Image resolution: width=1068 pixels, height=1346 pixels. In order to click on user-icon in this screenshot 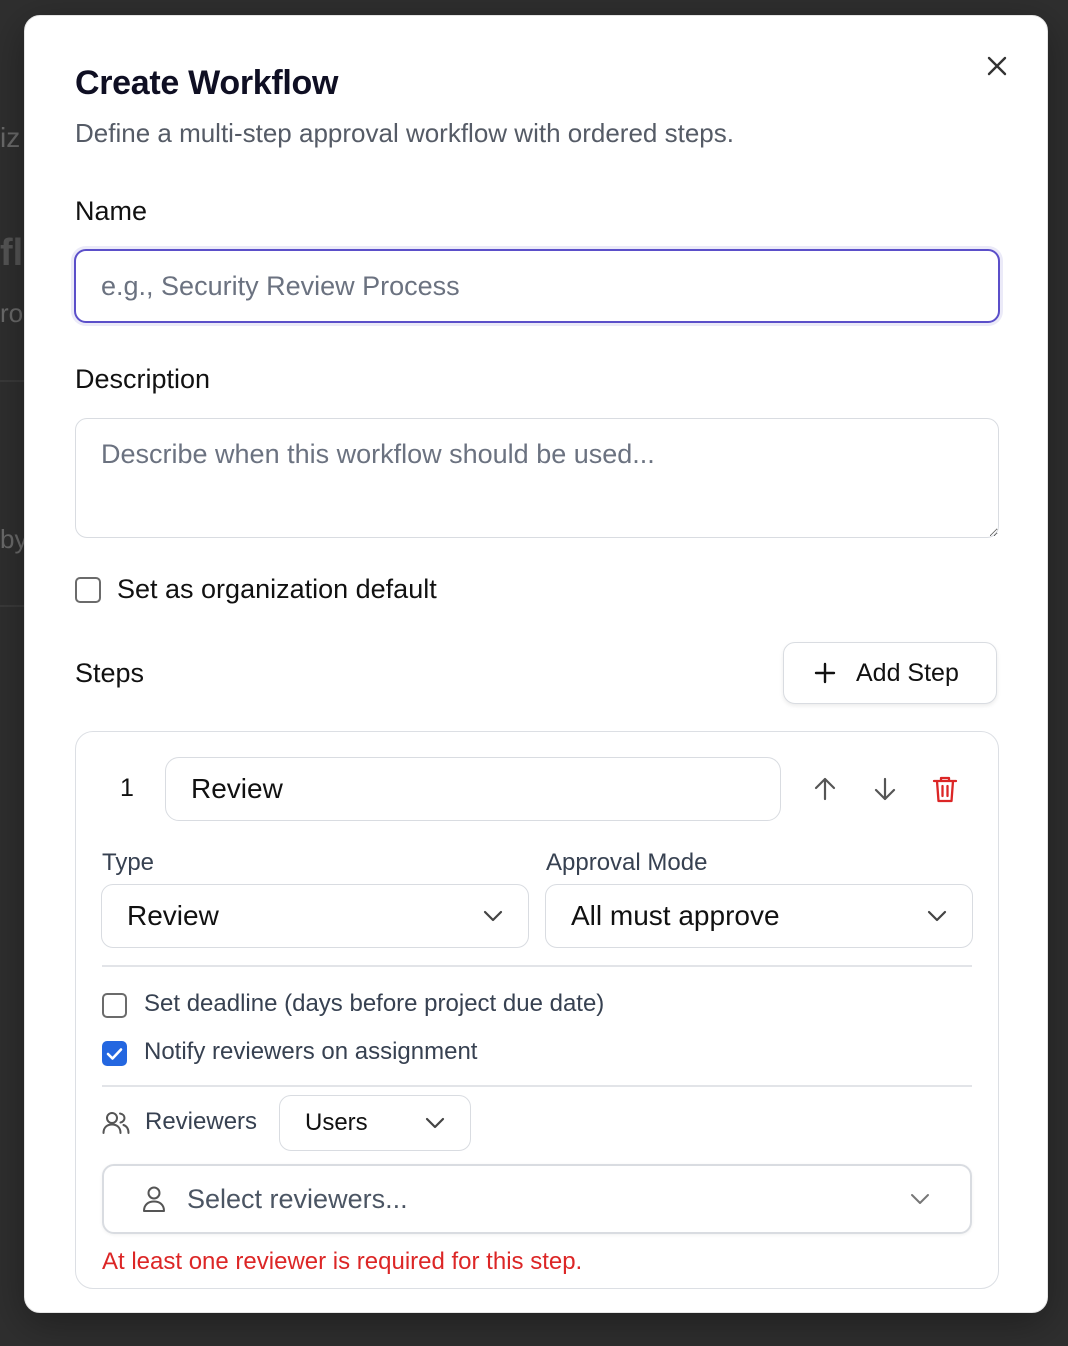, I will do `click(154, 1199)`.